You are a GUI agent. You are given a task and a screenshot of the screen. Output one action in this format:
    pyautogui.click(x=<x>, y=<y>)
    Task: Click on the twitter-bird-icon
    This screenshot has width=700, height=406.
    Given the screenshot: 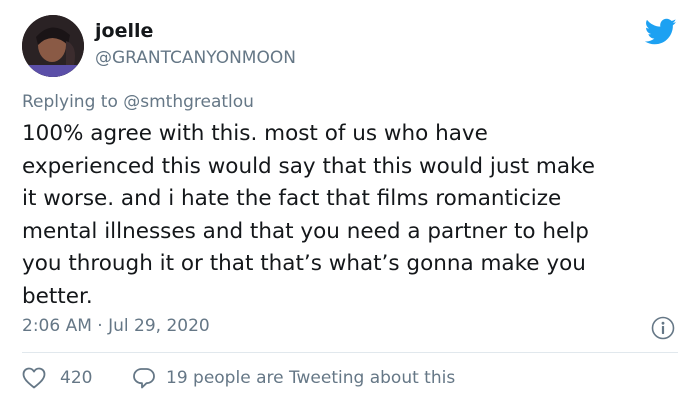 What is the action you would take?
    pyautogui.click(x=660, y=32)
    